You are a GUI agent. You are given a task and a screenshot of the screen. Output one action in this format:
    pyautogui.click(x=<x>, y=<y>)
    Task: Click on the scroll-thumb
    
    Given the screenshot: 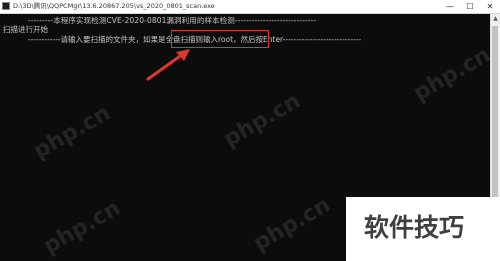 What is the action you would take?
    pyautogui.click(x=495, y=126)
    